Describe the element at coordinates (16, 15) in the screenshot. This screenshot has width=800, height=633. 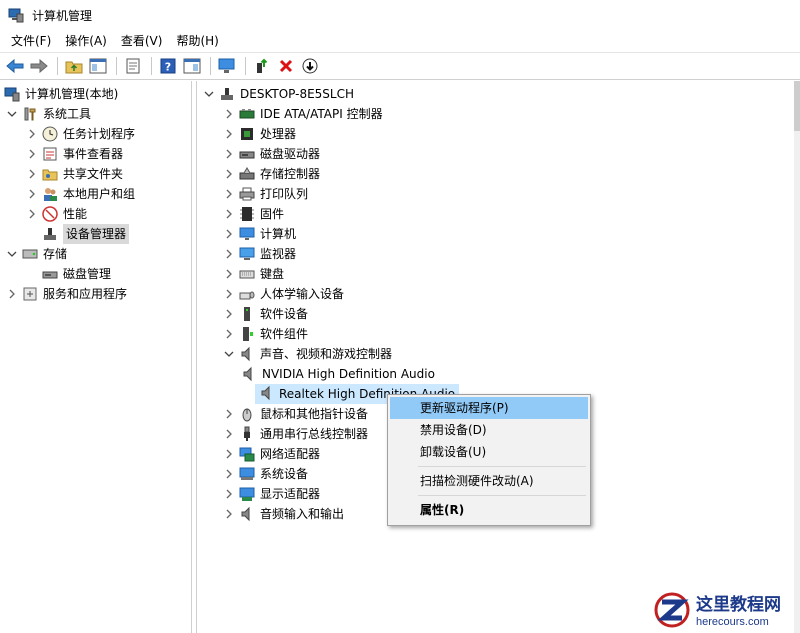
I see `computer-management-icon` at that location.